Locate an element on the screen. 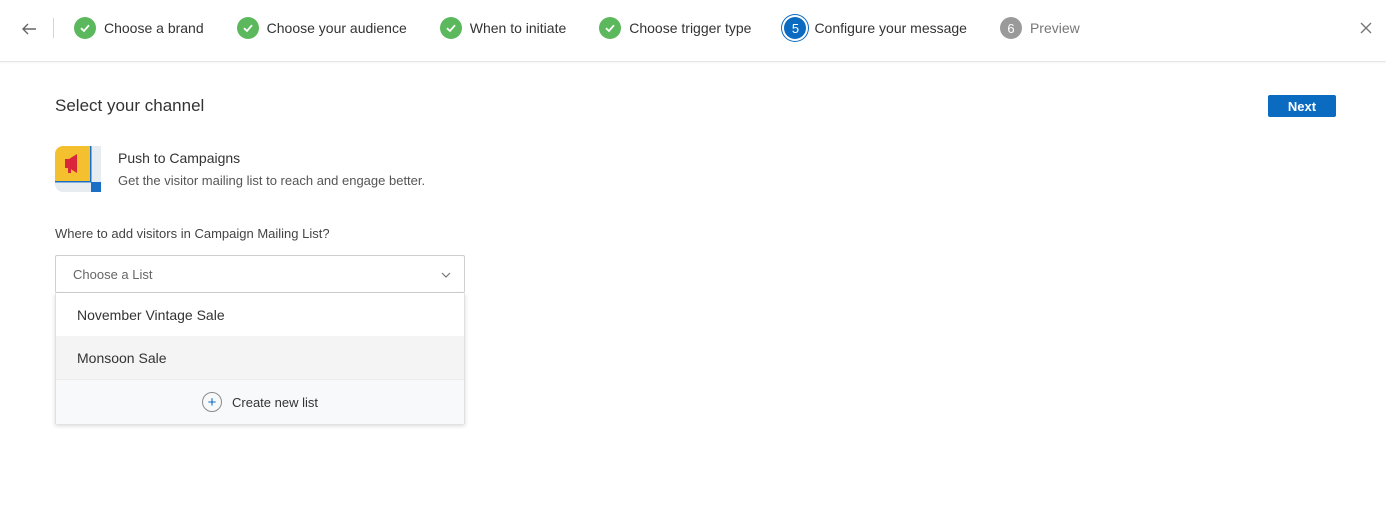  step-preview: 6 Preview is located at coordinates (1039, 28).